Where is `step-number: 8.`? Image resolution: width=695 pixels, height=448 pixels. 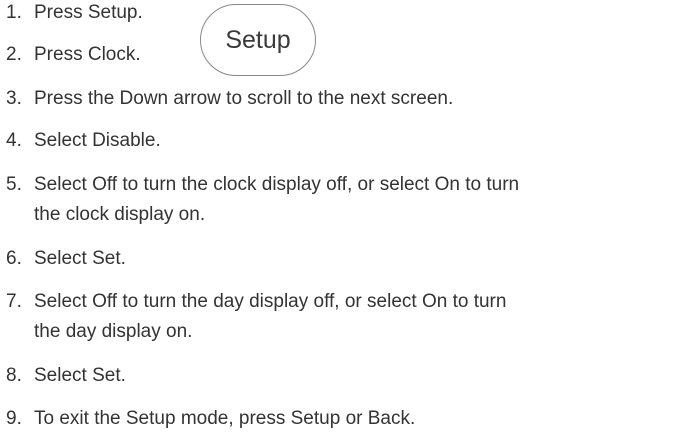
step-number: 8. is located at coordinates (14, 375).